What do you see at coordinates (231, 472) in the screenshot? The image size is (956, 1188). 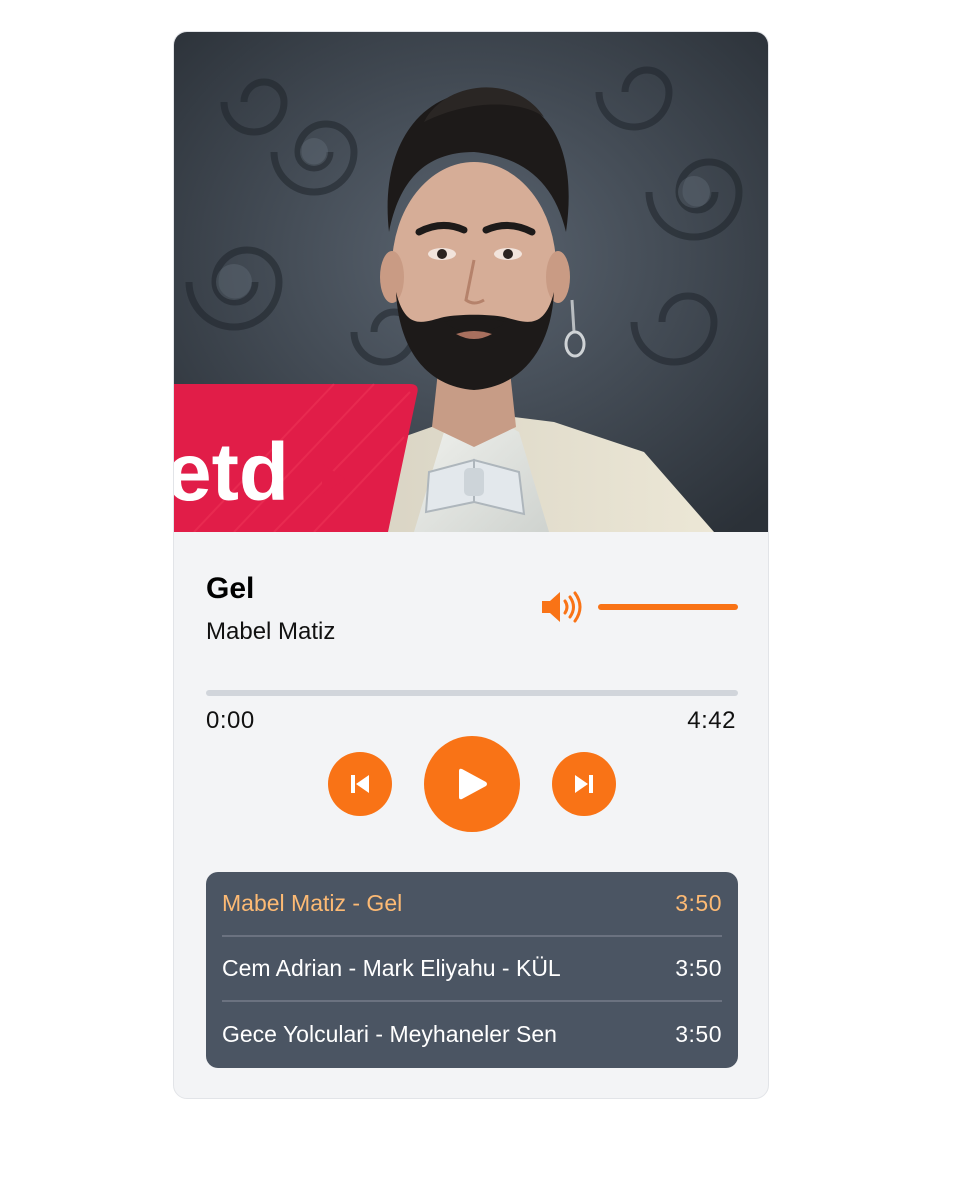 I see `etd-badge-text: etd` at bounding box center [231, 472].